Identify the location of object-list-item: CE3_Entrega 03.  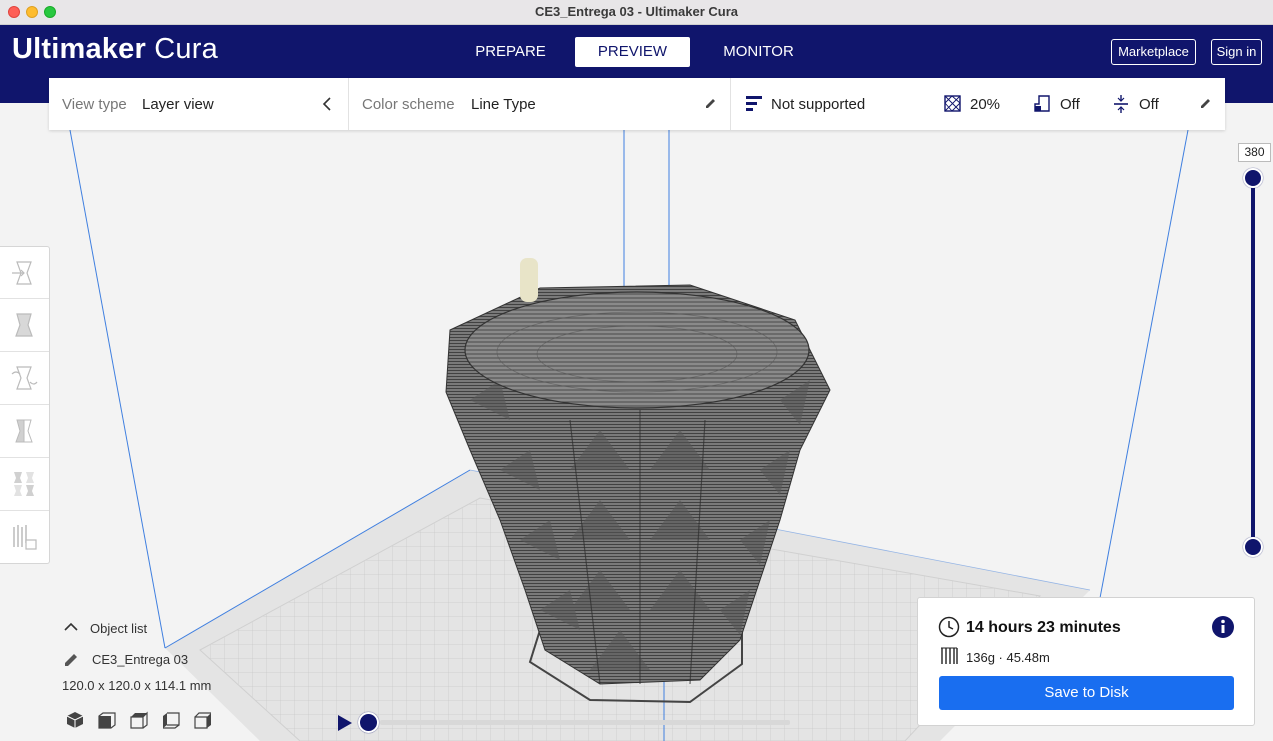
(162, 661).